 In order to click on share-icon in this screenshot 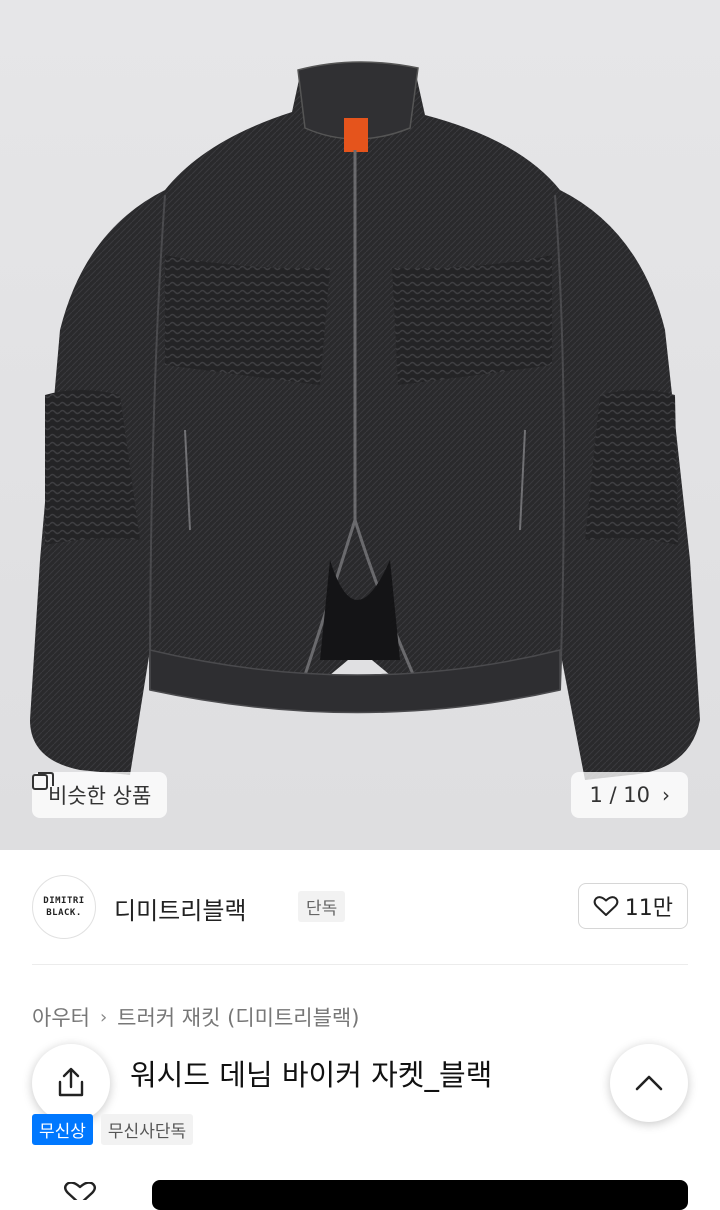, I will do `click(71, 1082)`.